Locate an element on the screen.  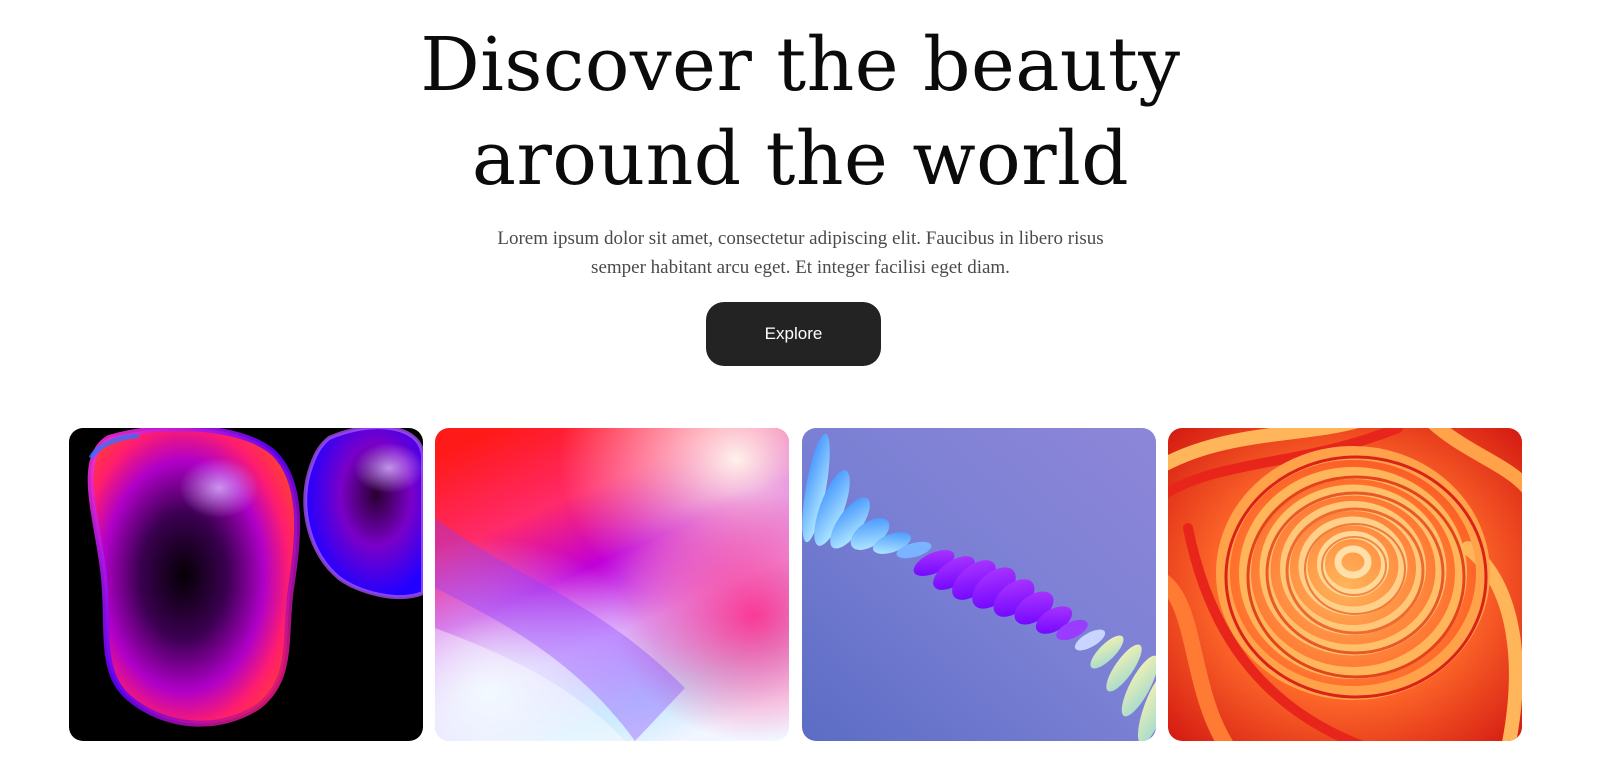
glass-blob-image is located at coordinates (246, 584).